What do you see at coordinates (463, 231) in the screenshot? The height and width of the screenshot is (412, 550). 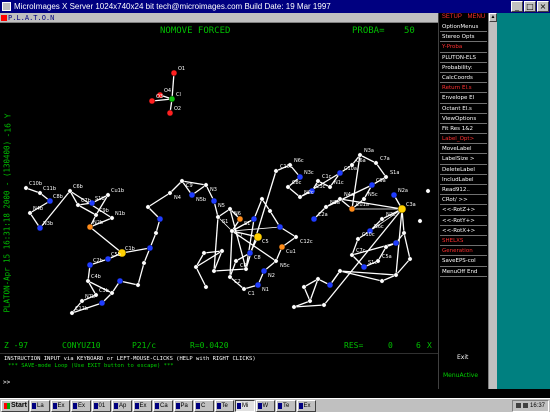 I see `menu-item: <<-RotX+>` at bounding box center [463, 231].